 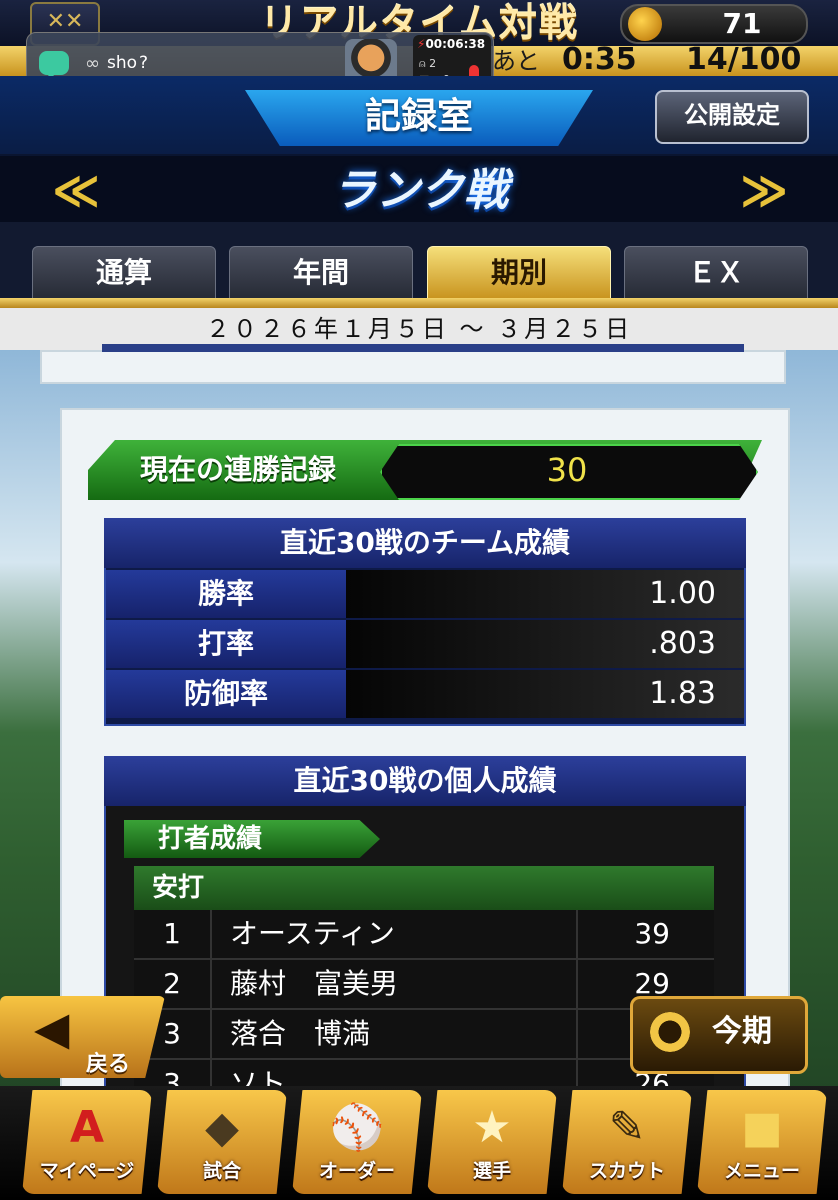 I want to click on tab-ex: ＥＸ, so click(x=716, y=273).